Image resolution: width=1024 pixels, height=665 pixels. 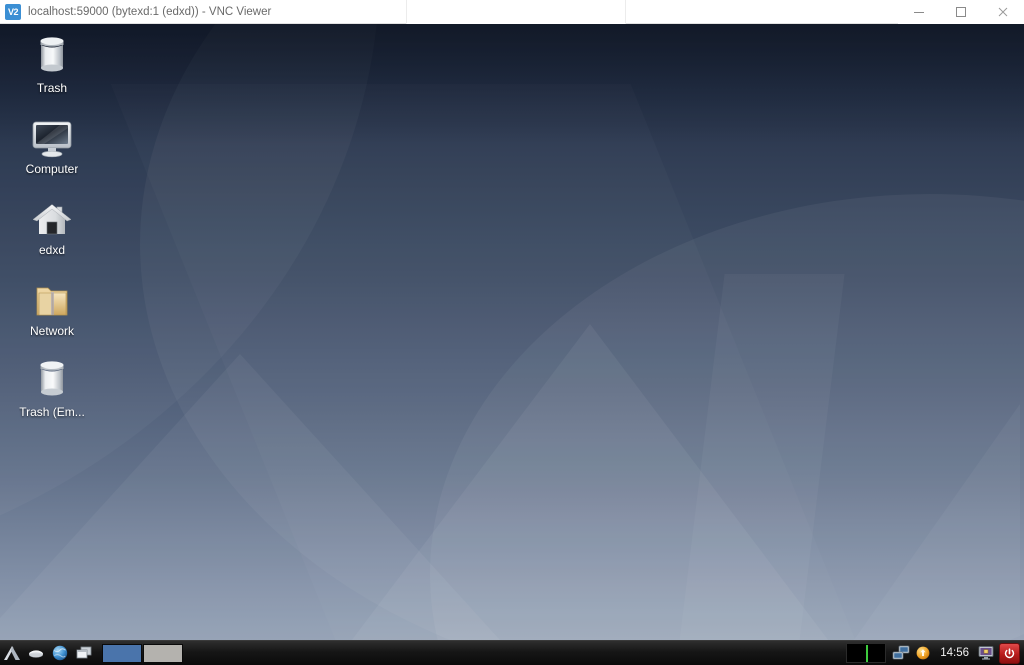 I want to click on window-controls, so click(x=961, y=12).